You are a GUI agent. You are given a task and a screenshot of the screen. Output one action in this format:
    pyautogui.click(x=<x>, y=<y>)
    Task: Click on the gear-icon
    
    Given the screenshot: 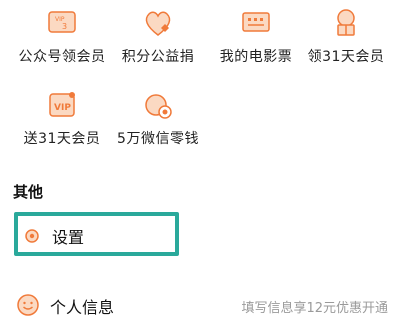 What is the action you would take?
    pyautogui.click(x=32, y=236)
    